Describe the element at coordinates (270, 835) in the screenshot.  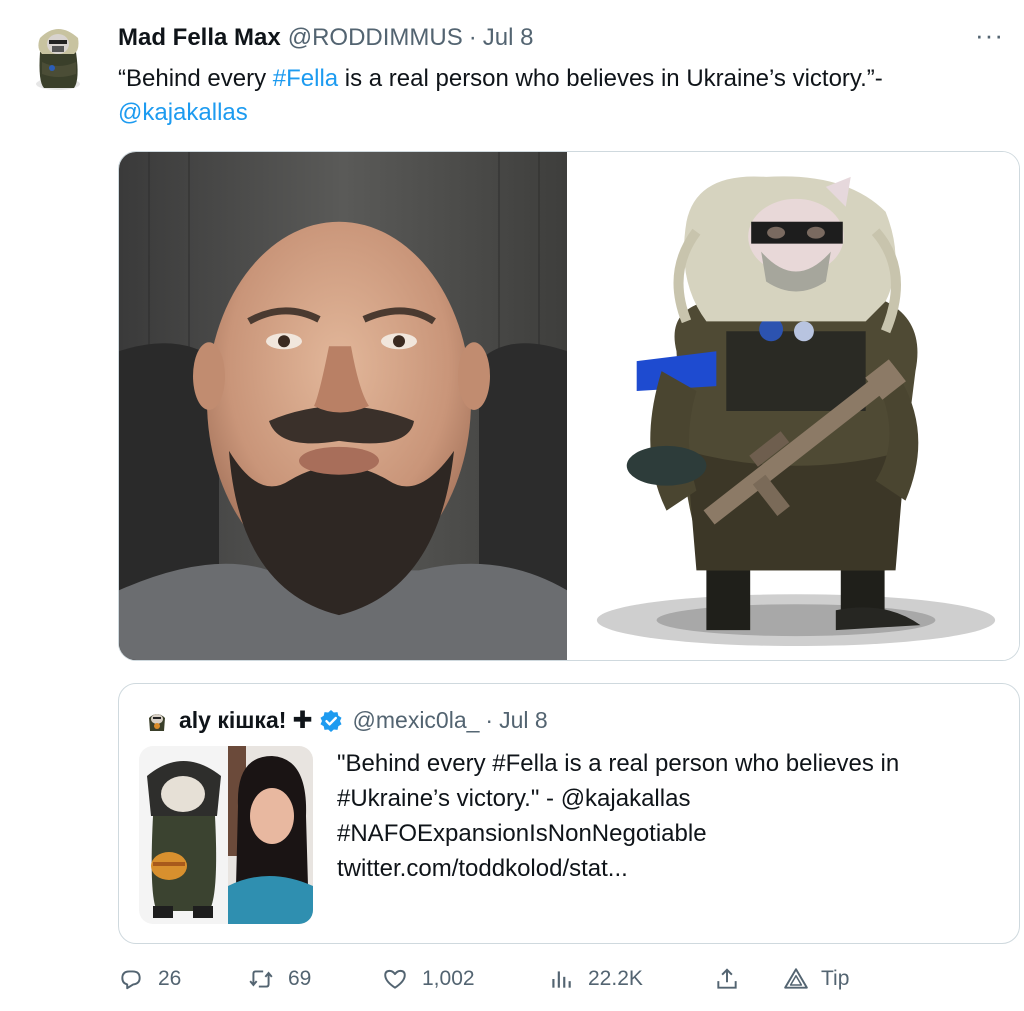
I see `quoted-media-woman-photo` at that location.